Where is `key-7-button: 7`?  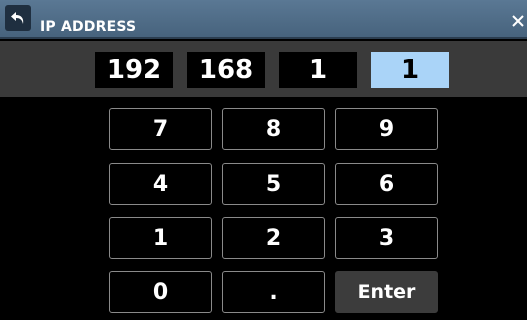
key-7-button: 7 is located at coordinates (160, 129).